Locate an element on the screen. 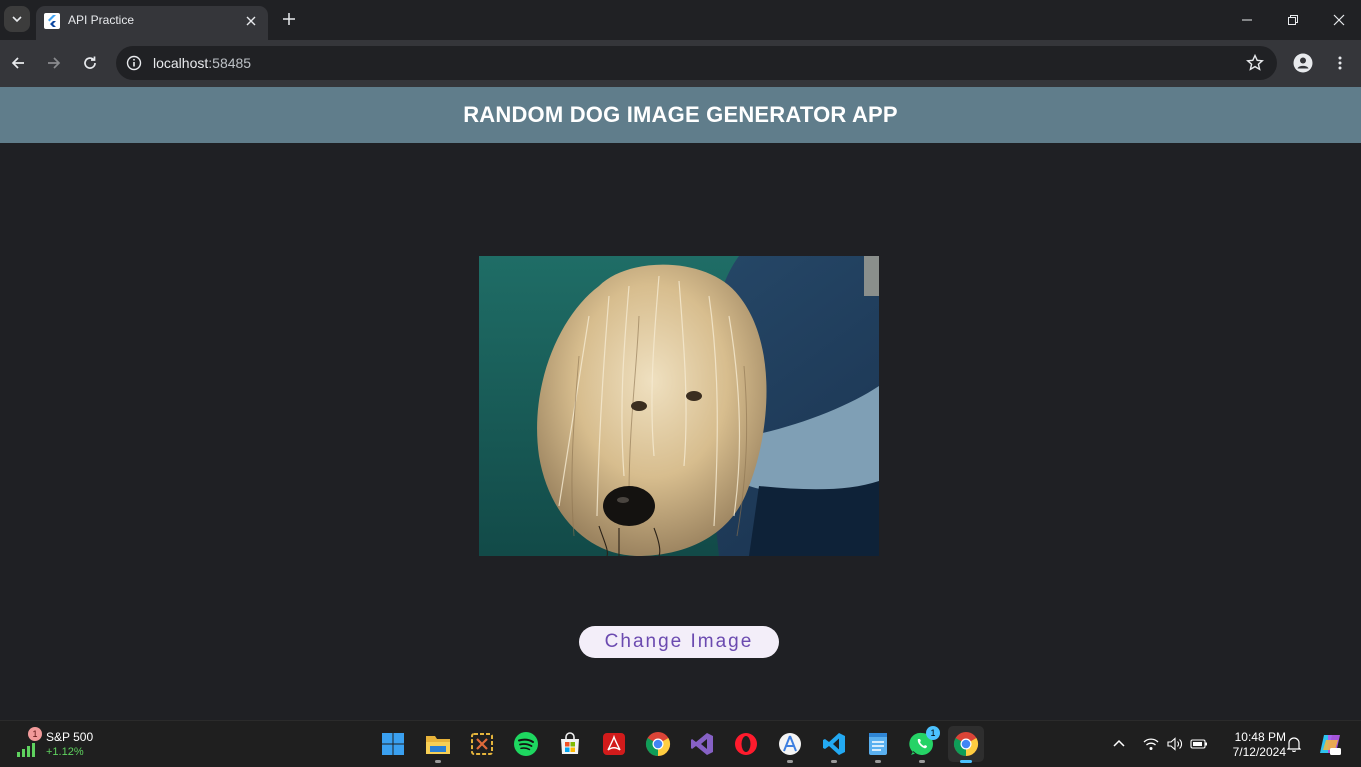 The width and height of the screenshot is (1361, 767). reload-icon is located at coordinates (90, 62).